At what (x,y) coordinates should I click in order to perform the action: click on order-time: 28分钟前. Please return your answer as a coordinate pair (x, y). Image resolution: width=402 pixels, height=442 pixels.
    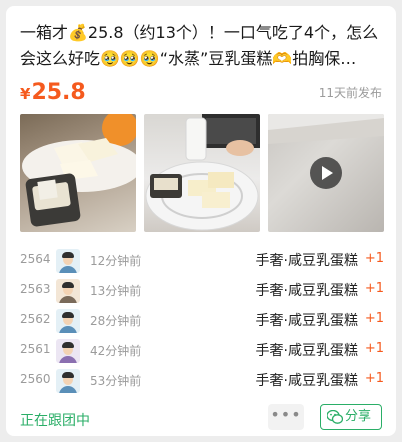
    Looking at the image, I should click on (116, 321).